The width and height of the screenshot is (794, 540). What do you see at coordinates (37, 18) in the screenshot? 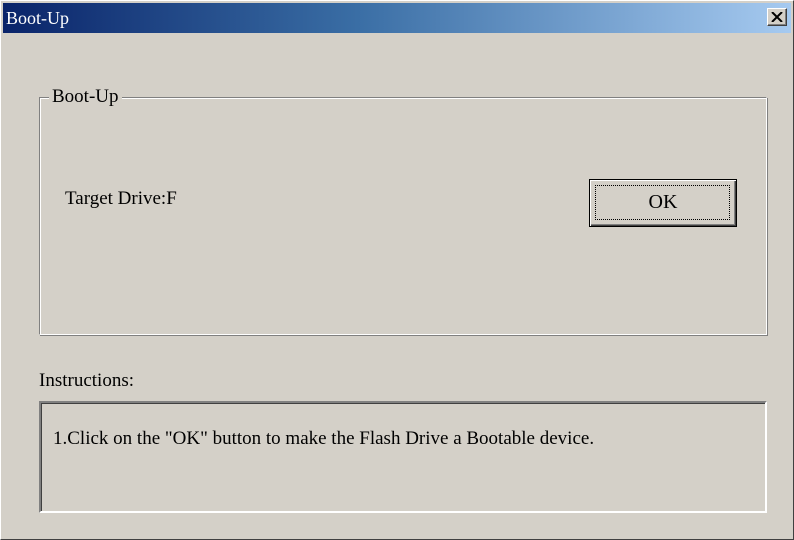
I see `window-title: Boot-Up` at bounding box center [37, 18].